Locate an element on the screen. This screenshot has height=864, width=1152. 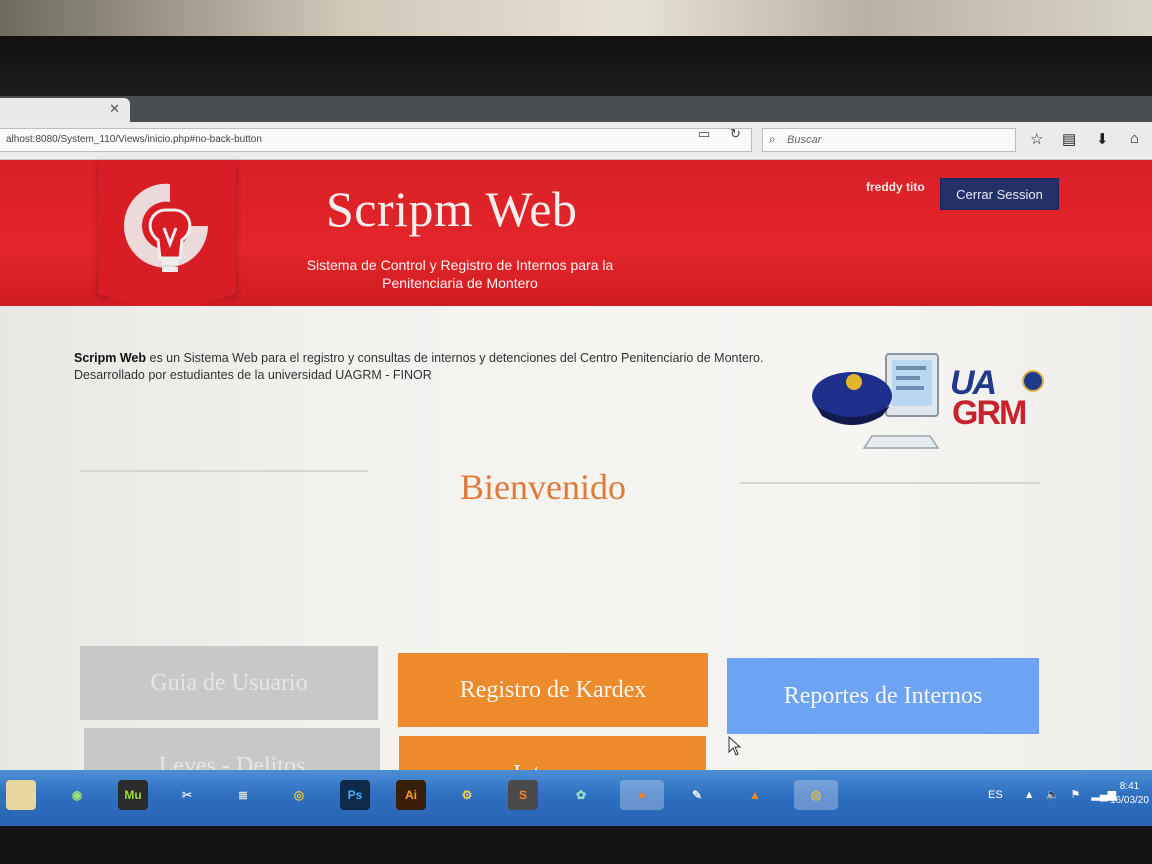
close-tab-icon: ✕ is located at coordinates (114, 109).